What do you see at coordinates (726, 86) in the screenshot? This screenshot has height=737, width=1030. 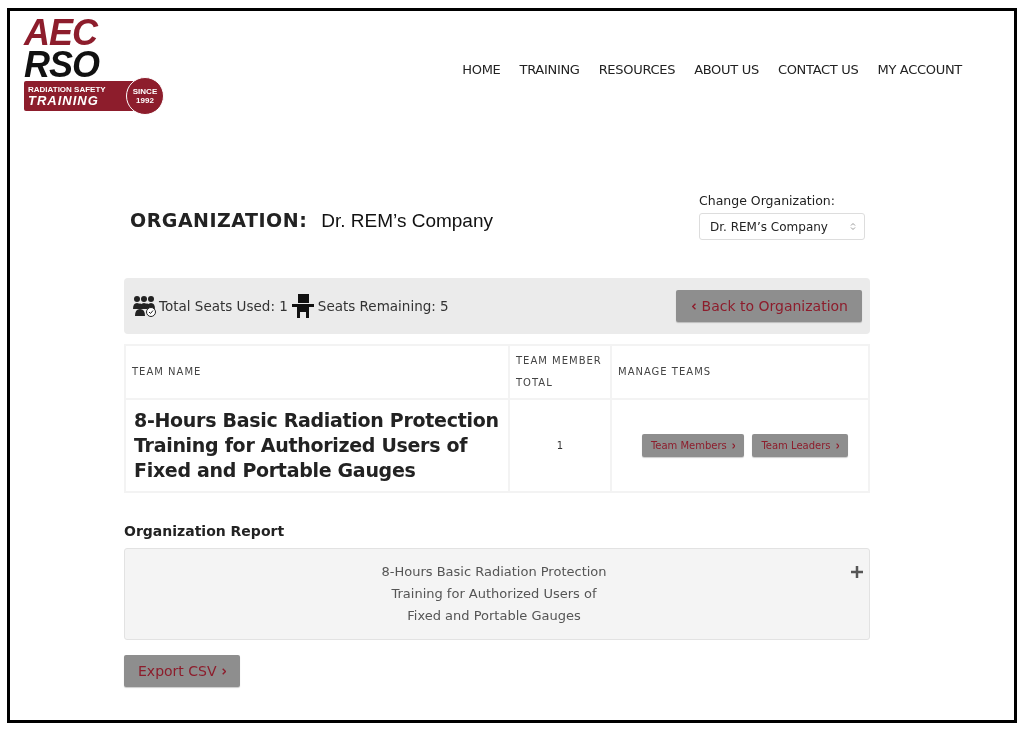 I see `nav-link: ABOUT US` at bounding box center [726, 86].